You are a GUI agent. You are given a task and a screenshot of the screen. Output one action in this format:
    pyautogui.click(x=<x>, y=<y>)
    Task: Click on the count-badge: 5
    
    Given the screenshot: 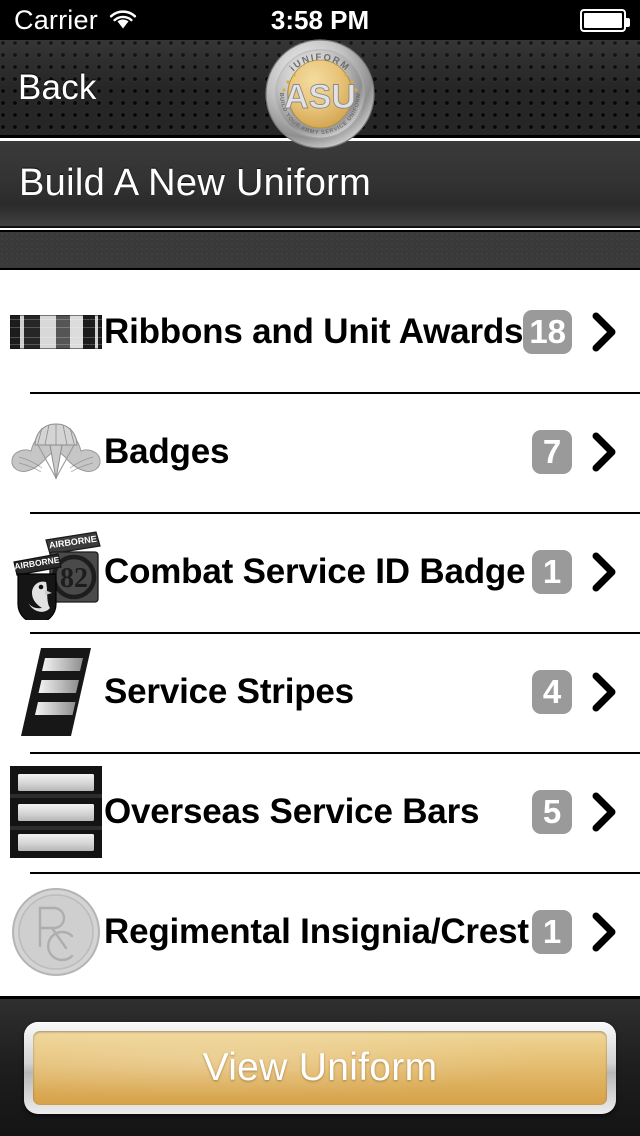 What is the action you would take?
    pyautogui.click(x=552, y=812)
    